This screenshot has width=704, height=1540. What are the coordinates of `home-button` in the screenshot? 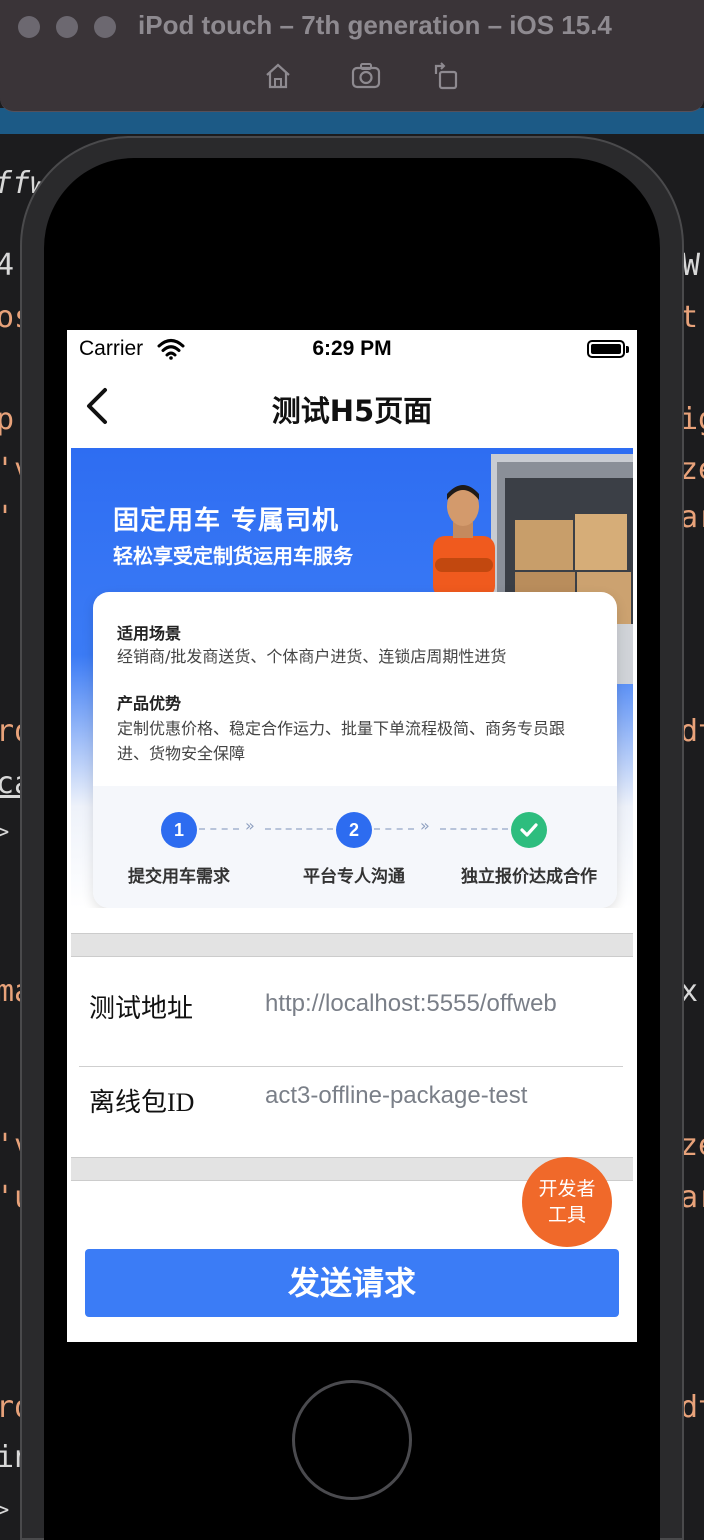 It's located at (352, 1440).